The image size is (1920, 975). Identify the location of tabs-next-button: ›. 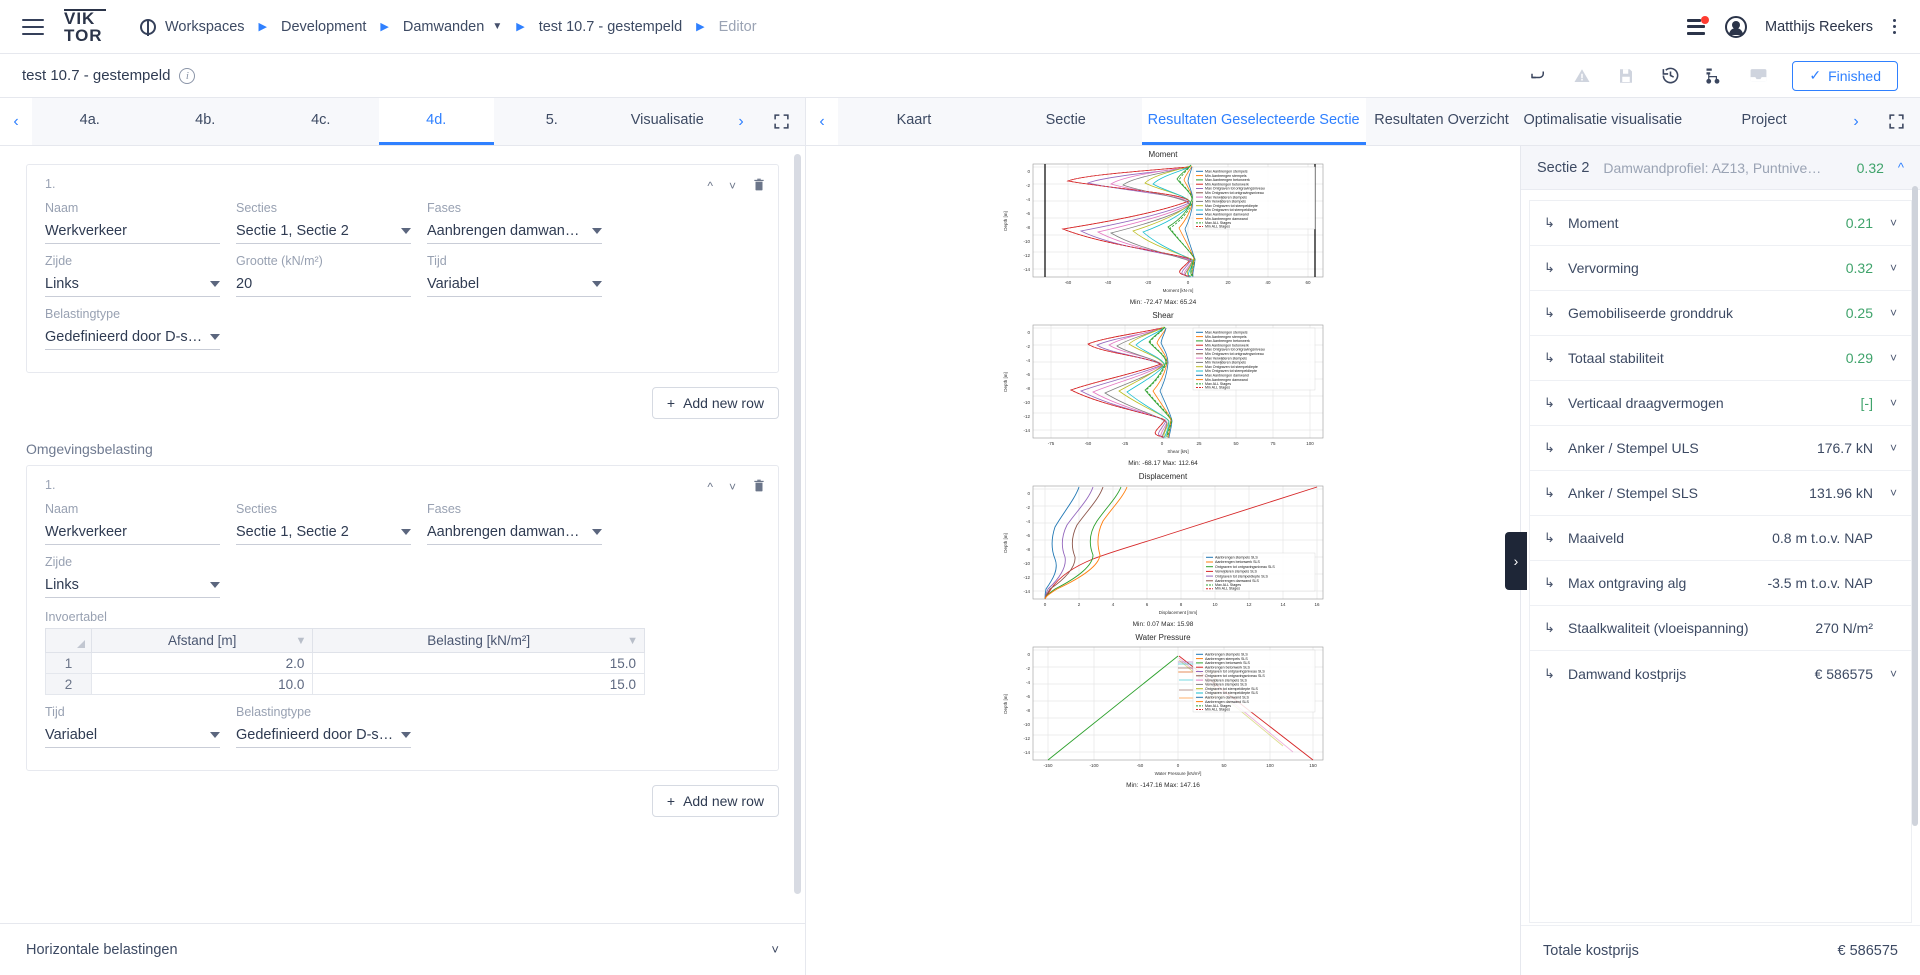
(741, 121).